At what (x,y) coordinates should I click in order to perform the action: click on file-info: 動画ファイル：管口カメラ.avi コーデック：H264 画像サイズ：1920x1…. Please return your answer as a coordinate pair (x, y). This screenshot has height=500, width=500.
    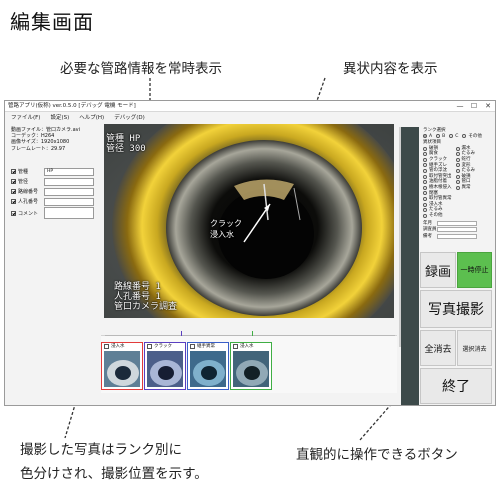
    Looking at the image, I should click on (45, 139).